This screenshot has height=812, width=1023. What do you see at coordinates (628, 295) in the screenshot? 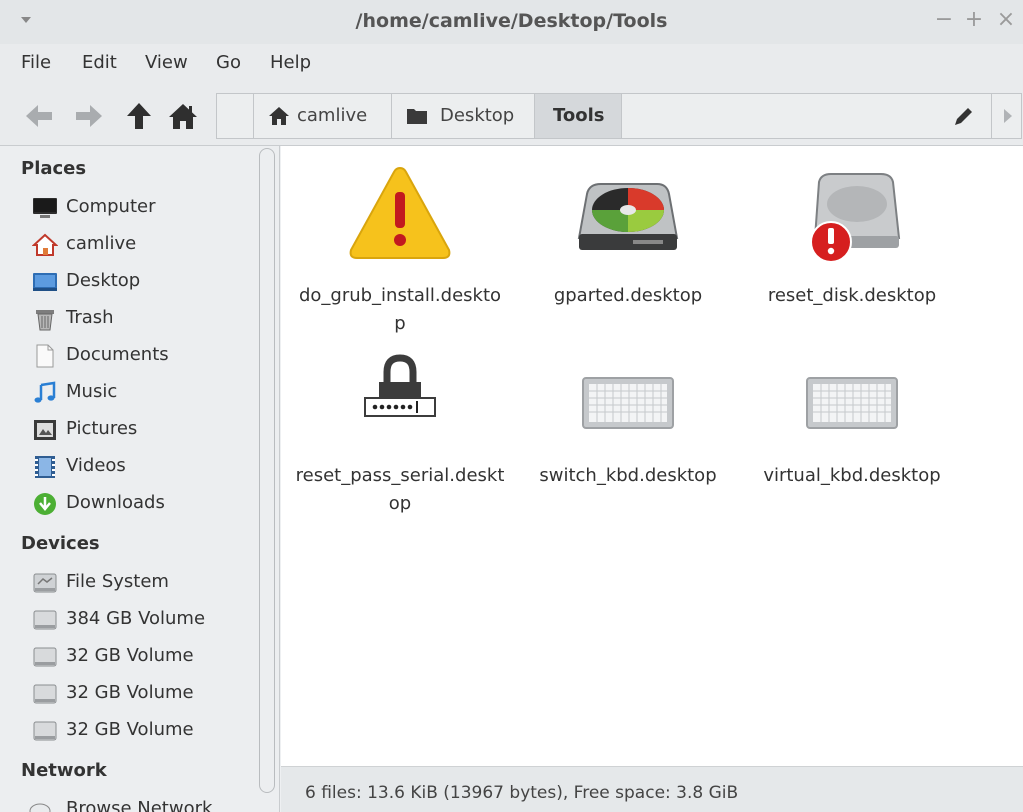
I see `file-name: gparted.desktop` at bounding box center [628, 295].